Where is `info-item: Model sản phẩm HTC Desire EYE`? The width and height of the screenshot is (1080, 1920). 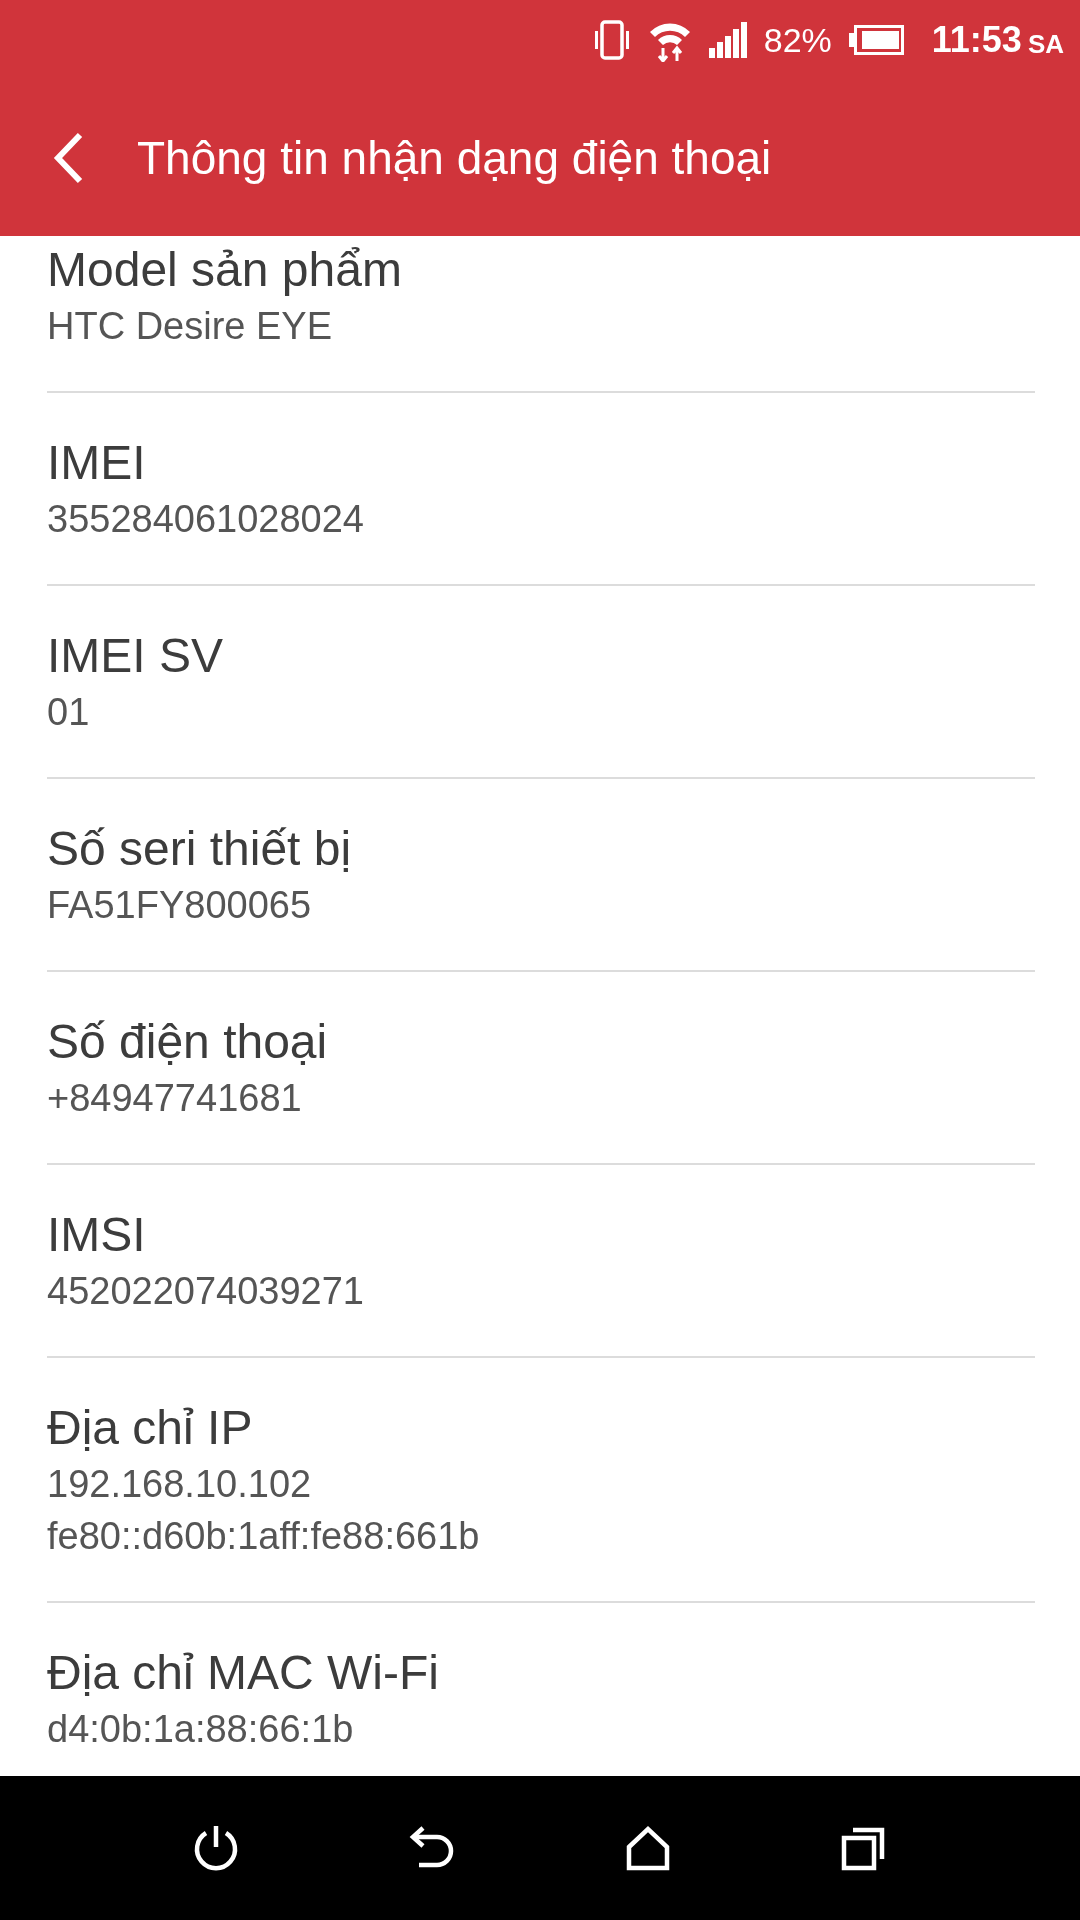 info-item: Model sản phẩm HTC Desire EYE is located at coordinates (541, 314).